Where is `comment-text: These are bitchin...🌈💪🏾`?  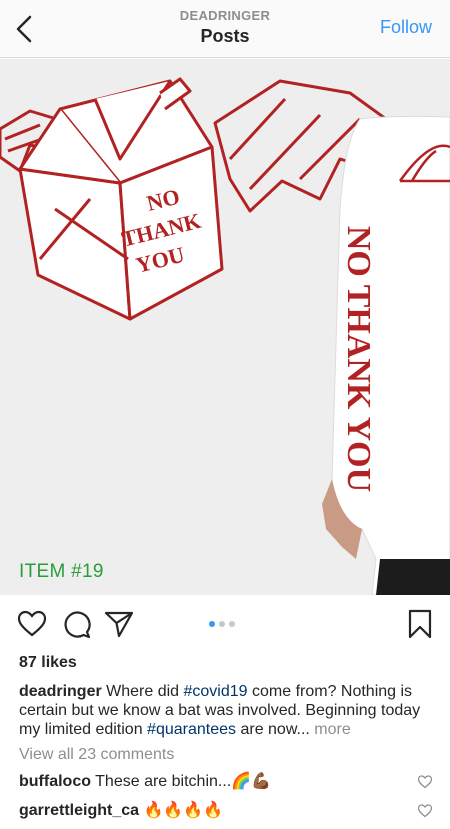 comment-text: These are bitchin...🌈💪🏾 is located at coordinates (181, 781).